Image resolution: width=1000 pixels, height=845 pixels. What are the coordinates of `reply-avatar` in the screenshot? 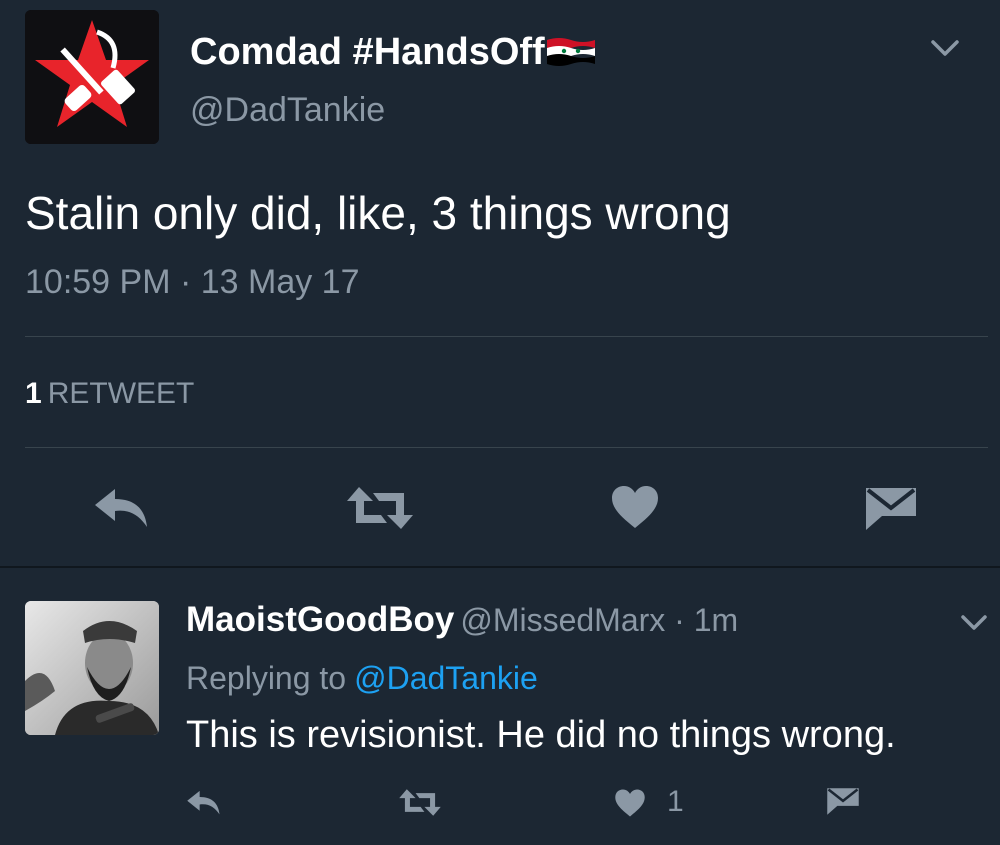 It's located at (92, 668).